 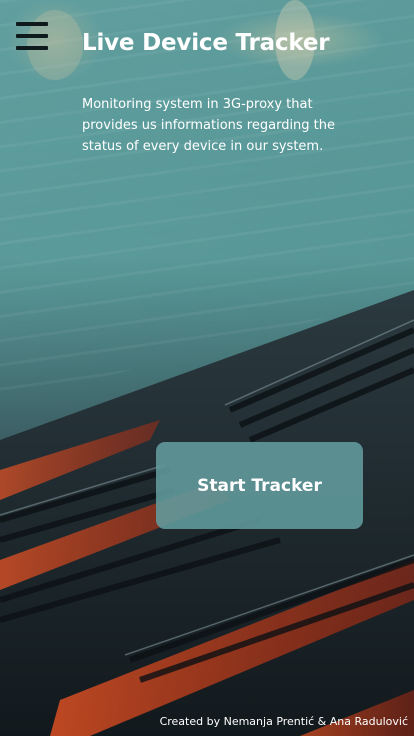 What do you see at coordinates (32, 48) in the screenshot?
I see `menu-bar-bottom` at bounding box center [32, 48].